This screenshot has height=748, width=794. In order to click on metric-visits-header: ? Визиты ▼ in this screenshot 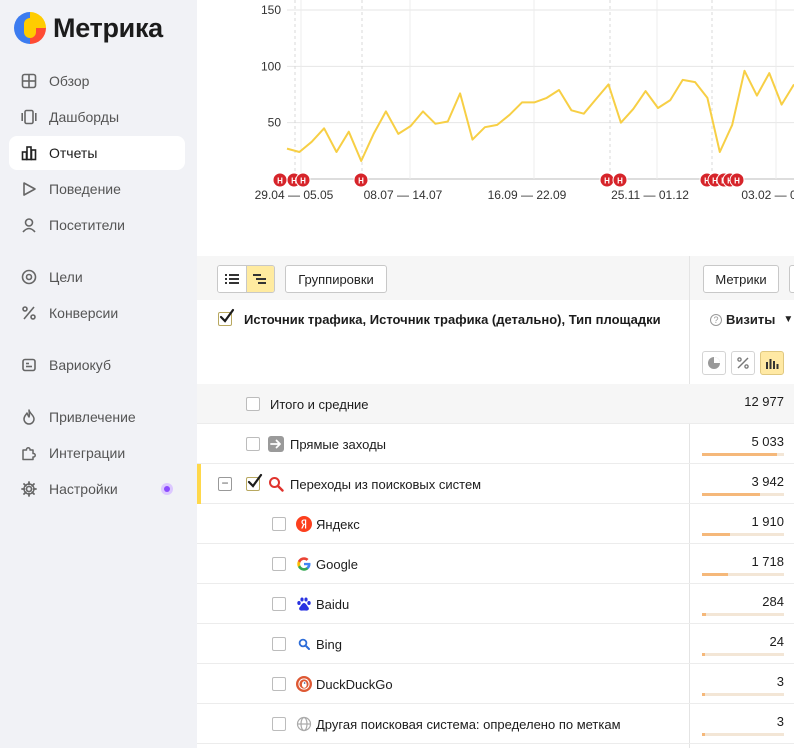, I will do `click(751, 319)`.